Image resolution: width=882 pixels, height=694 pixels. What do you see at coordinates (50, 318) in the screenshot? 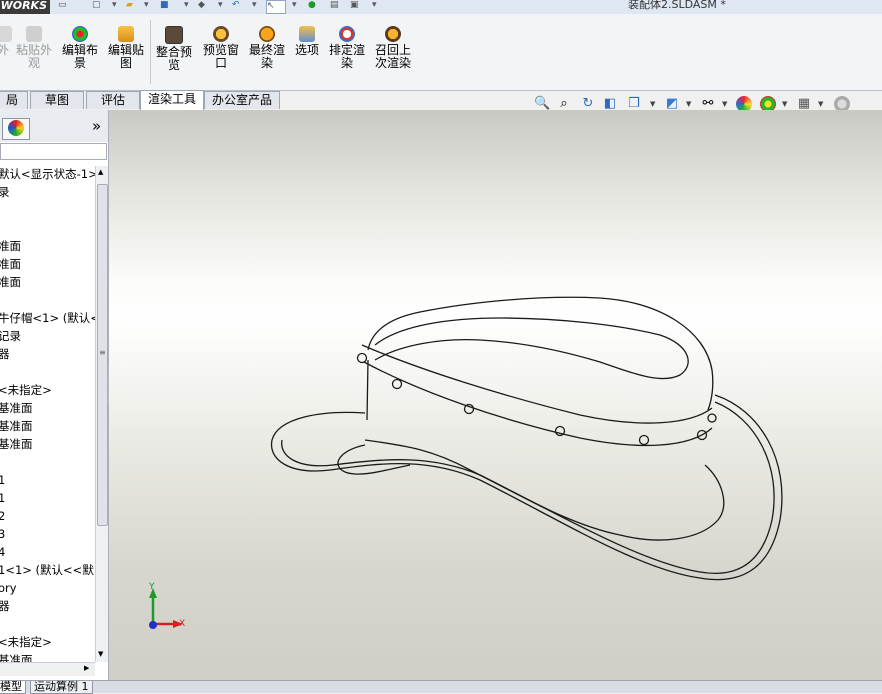
I see `tree-item: 牛仔帽<1> (默认<` at bounding box center [50, 318].